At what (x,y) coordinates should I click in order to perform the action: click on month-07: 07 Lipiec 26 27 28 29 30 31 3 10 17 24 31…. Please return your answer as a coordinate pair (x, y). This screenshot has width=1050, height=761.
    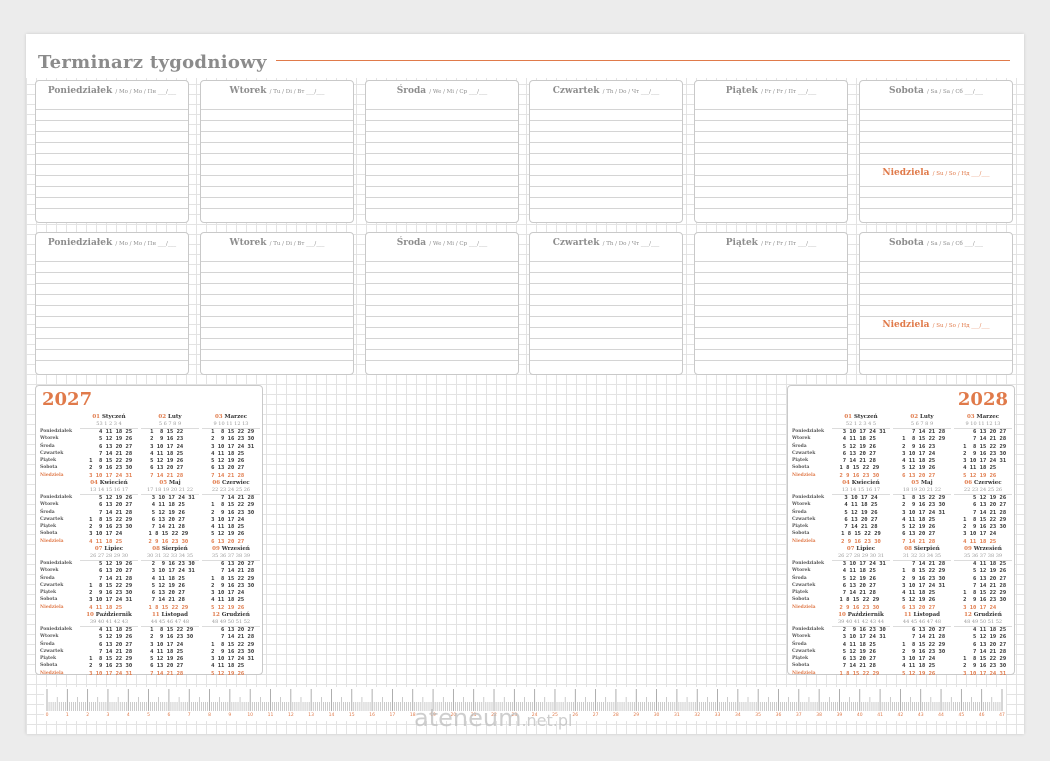
    Looking at the image, I should click on (861, 579).